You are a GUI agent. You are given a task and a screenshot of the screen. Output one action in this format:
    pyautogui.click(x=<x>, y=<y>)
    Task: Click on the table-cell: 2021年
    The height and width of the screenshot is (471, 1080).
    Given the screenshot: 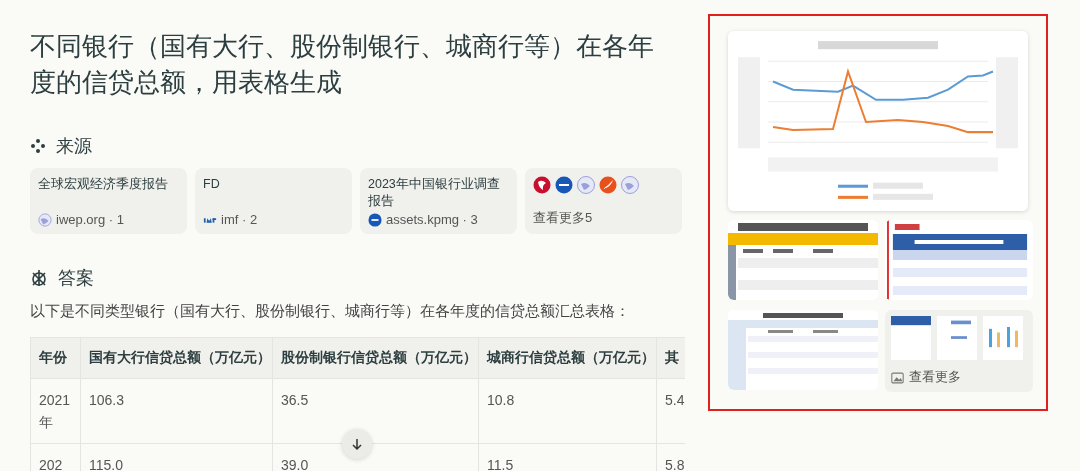 What is the action you would take?
    pyautogui.click(x=55, y=411)
    